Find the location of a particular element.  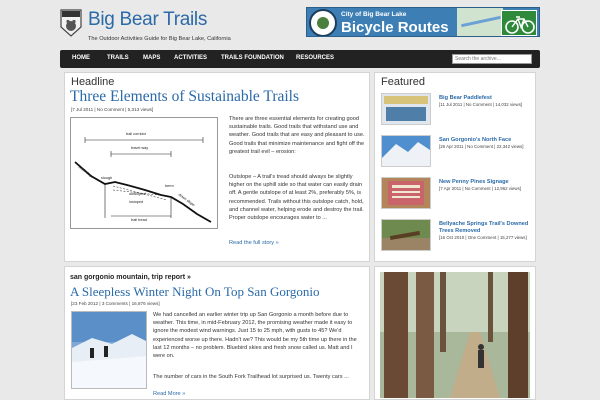

post-read-more-link: Read More » is located at coordinates (169, 394).